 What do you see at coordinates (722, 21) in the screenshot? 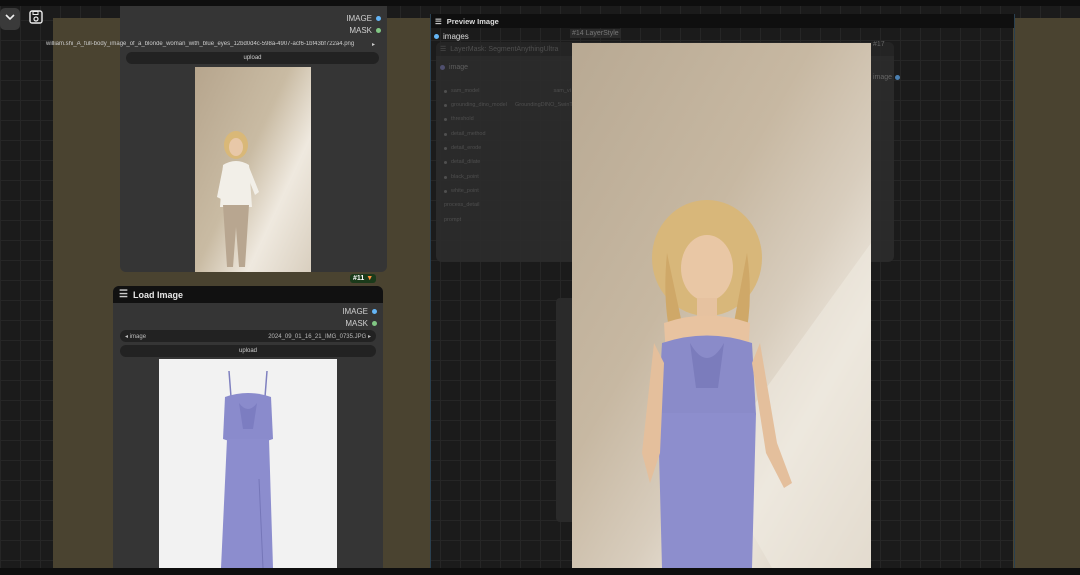
I see `node-title-bar: ☰ Preview Image` at bounding box center [722, 21].